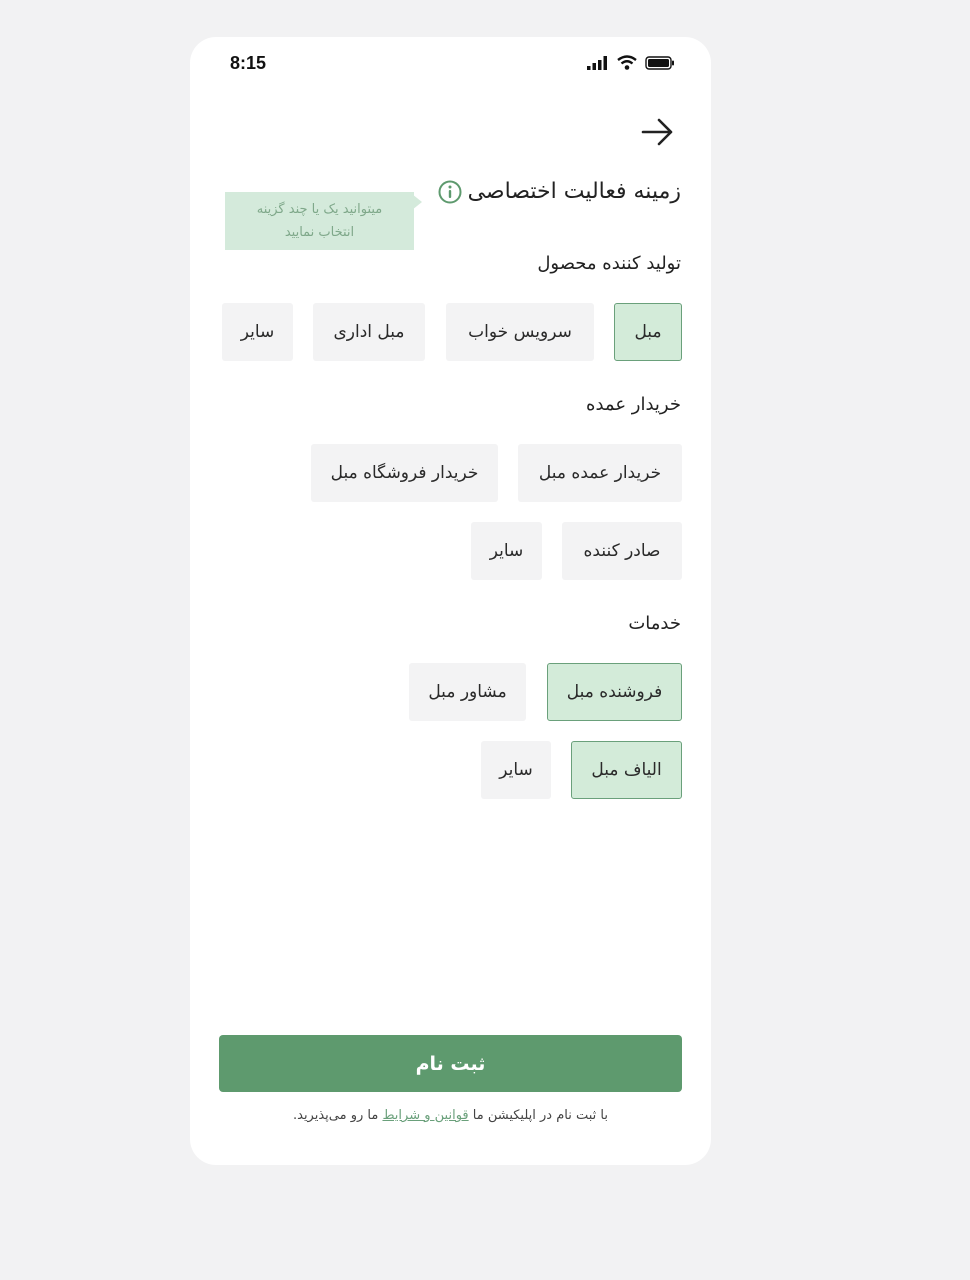  Describe the element at coordinates (425, 1115) in the screenshot. I see `terms-link: قوانین و شرایط` at that location.